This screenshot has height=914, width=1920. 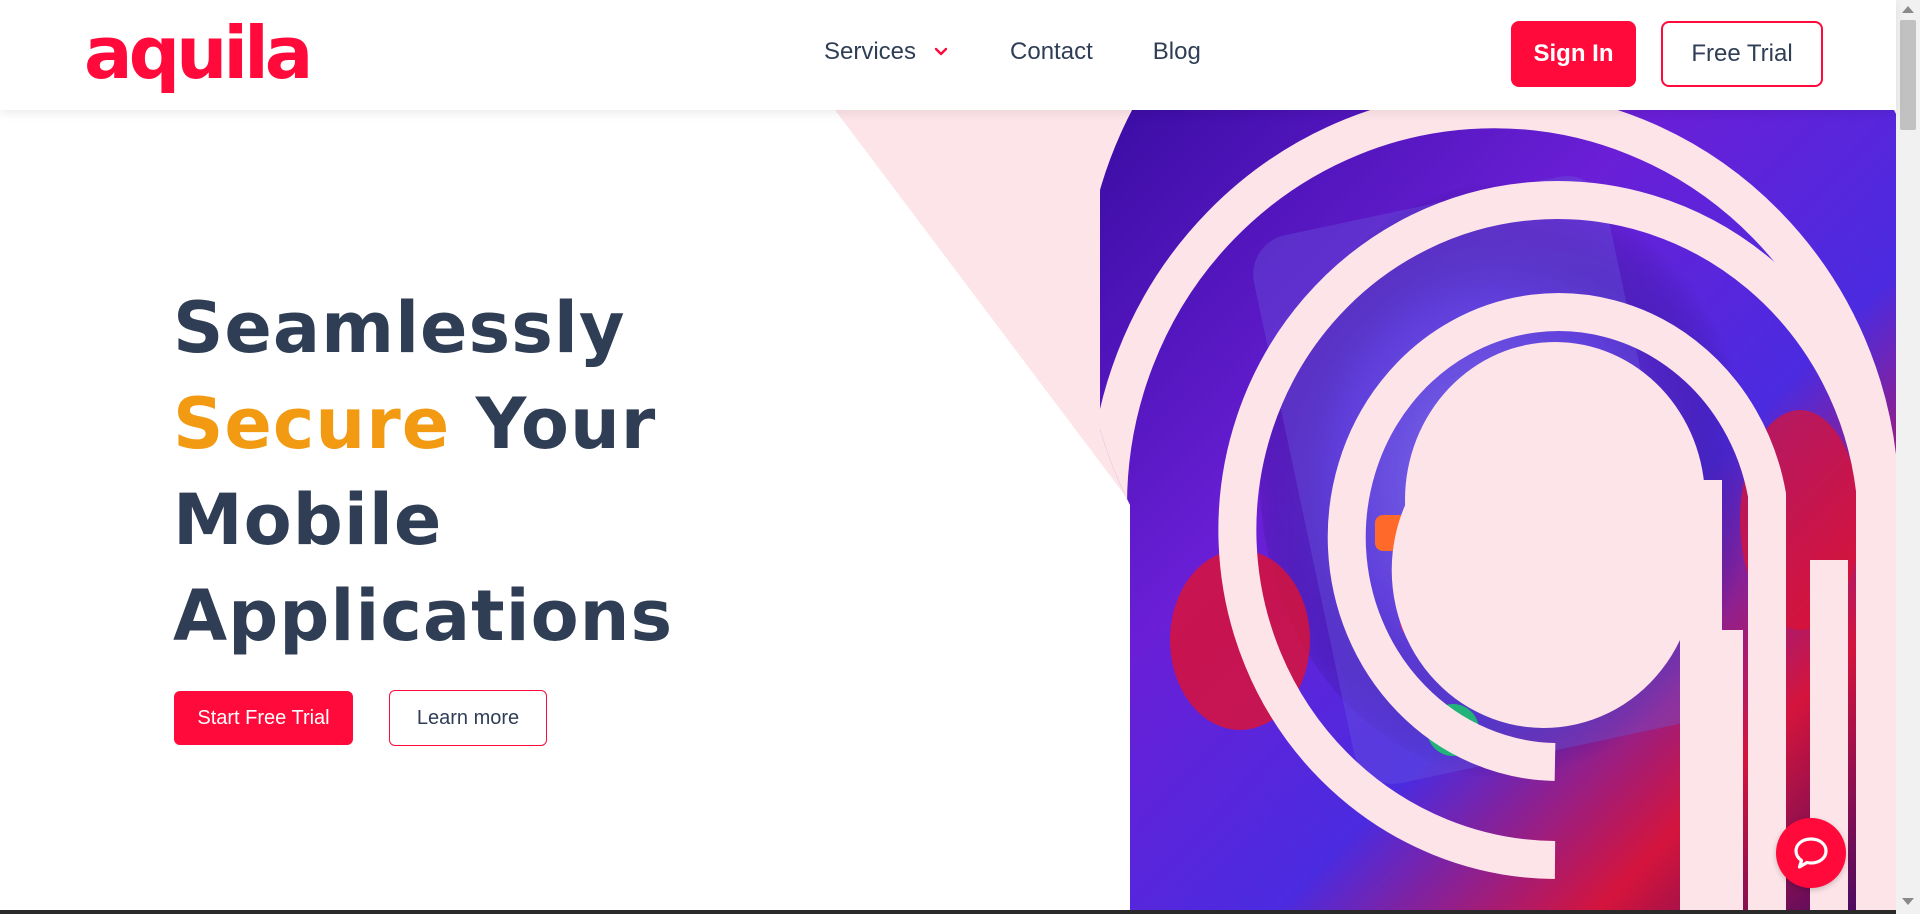 What do you see at coordinates (553, 424) in the screenshot?
I see `headline-line-2-rest: Your` at bounding box center [553, 424].